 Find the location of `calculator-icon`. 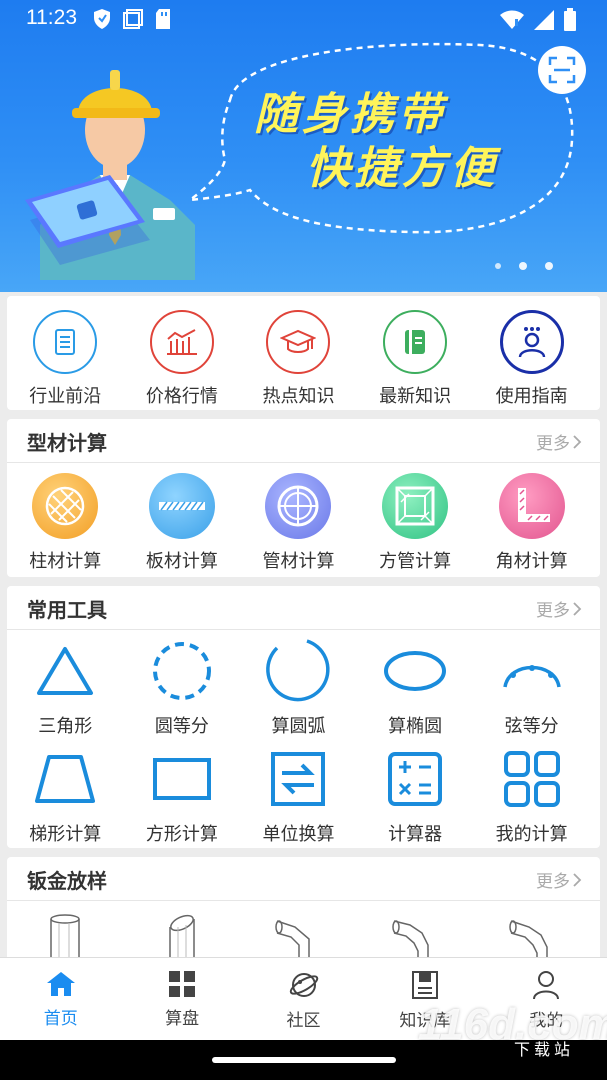

calculator-icon is located at coordinates (415, 779).